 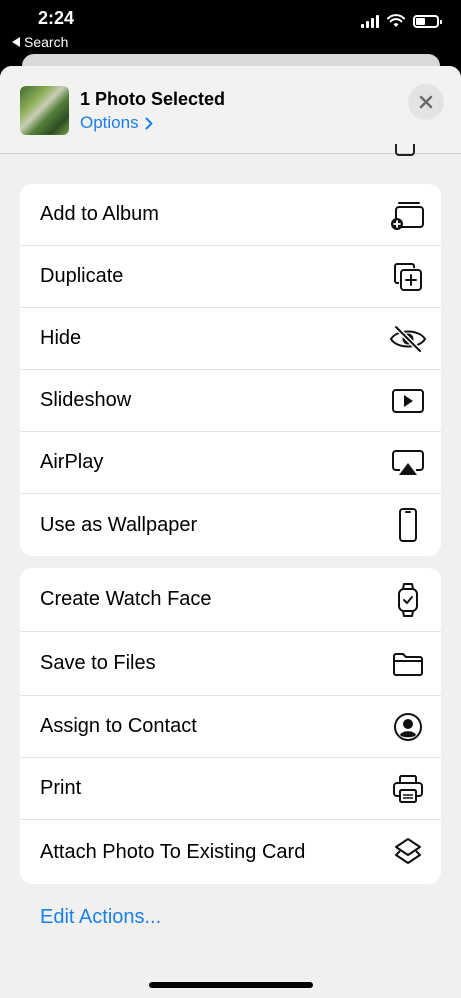 I want to click on action-label: Print, so click(x=61, y=788).